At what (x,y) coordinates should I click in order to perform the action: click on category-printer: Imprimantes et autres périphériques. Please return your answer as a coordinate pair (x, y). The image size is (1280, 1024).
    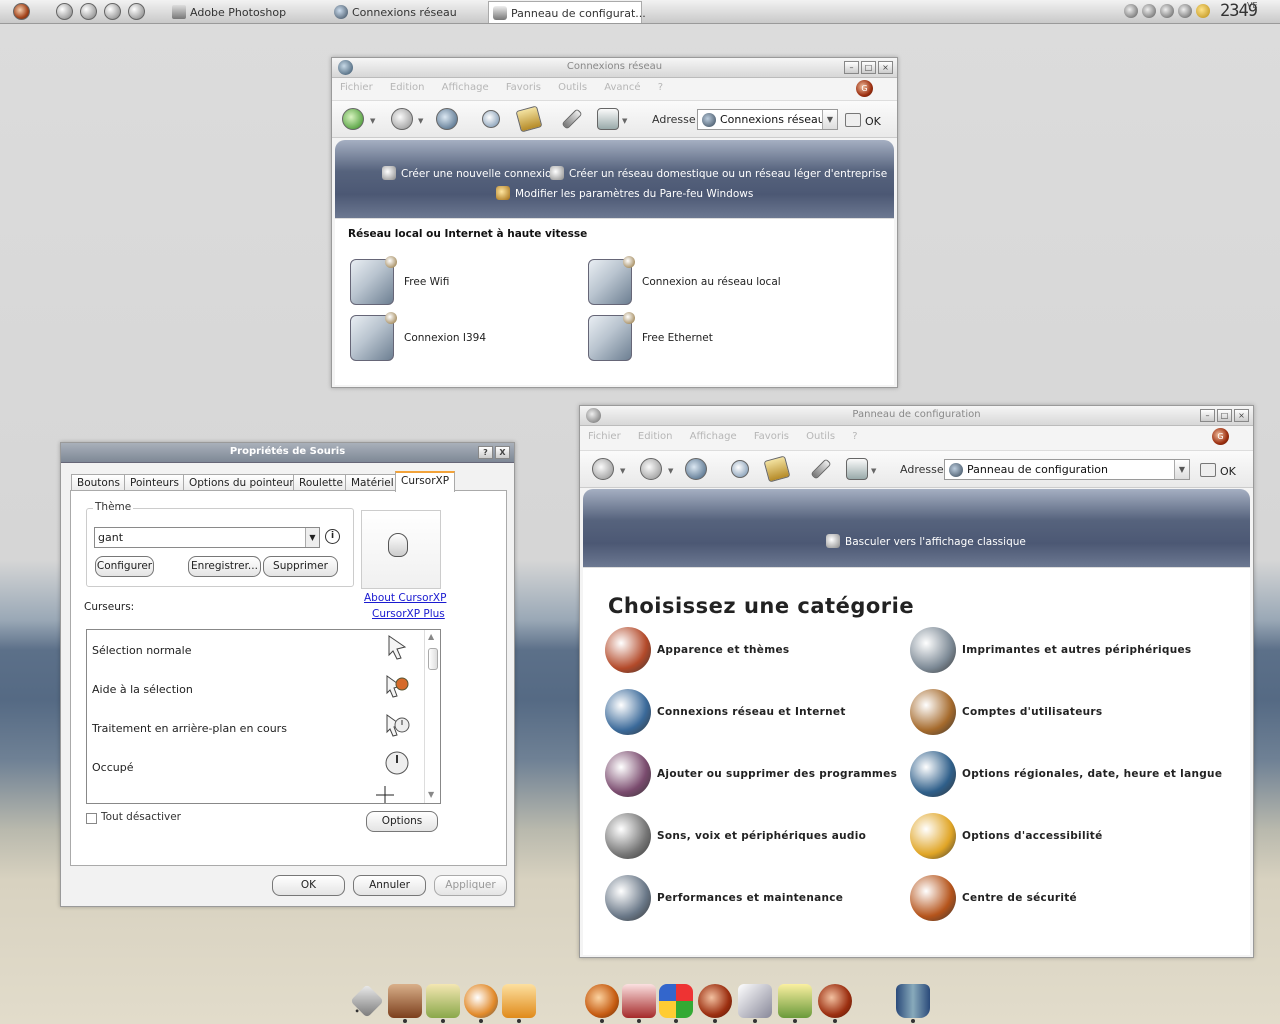
    Looking at the image, I should click on (1050, 650).